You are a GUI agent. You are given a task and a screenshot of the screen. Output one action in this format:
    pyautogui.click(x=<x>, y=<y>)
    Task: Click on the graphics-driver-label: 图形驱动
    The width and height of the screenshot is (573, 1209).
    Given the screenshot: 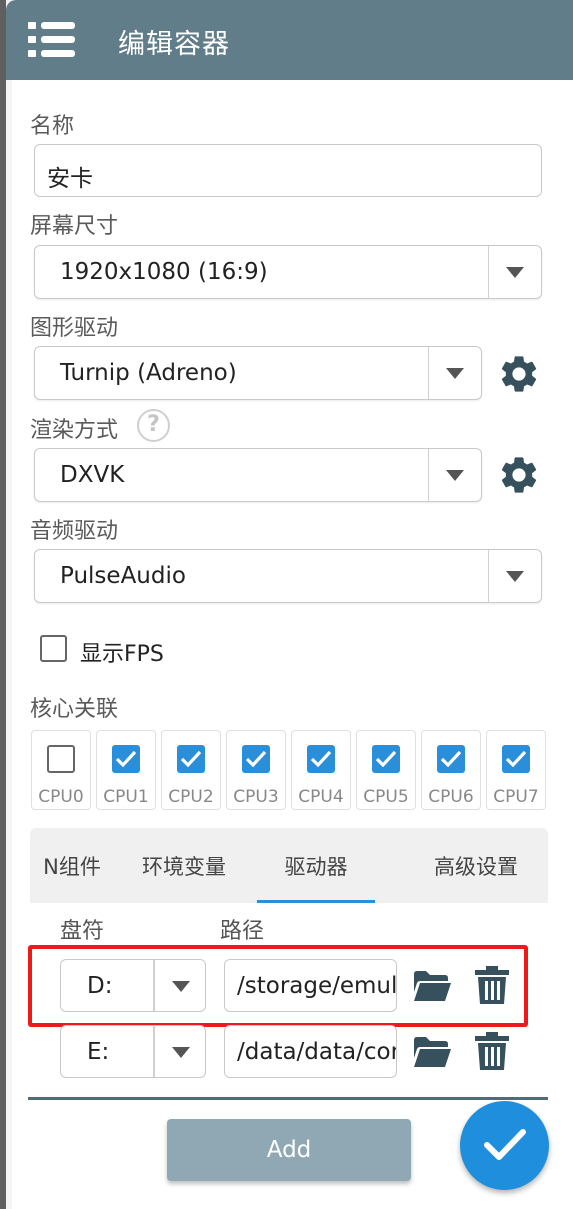 What is the action you would take?
    pyautogui.click(x=74, y=328)
    